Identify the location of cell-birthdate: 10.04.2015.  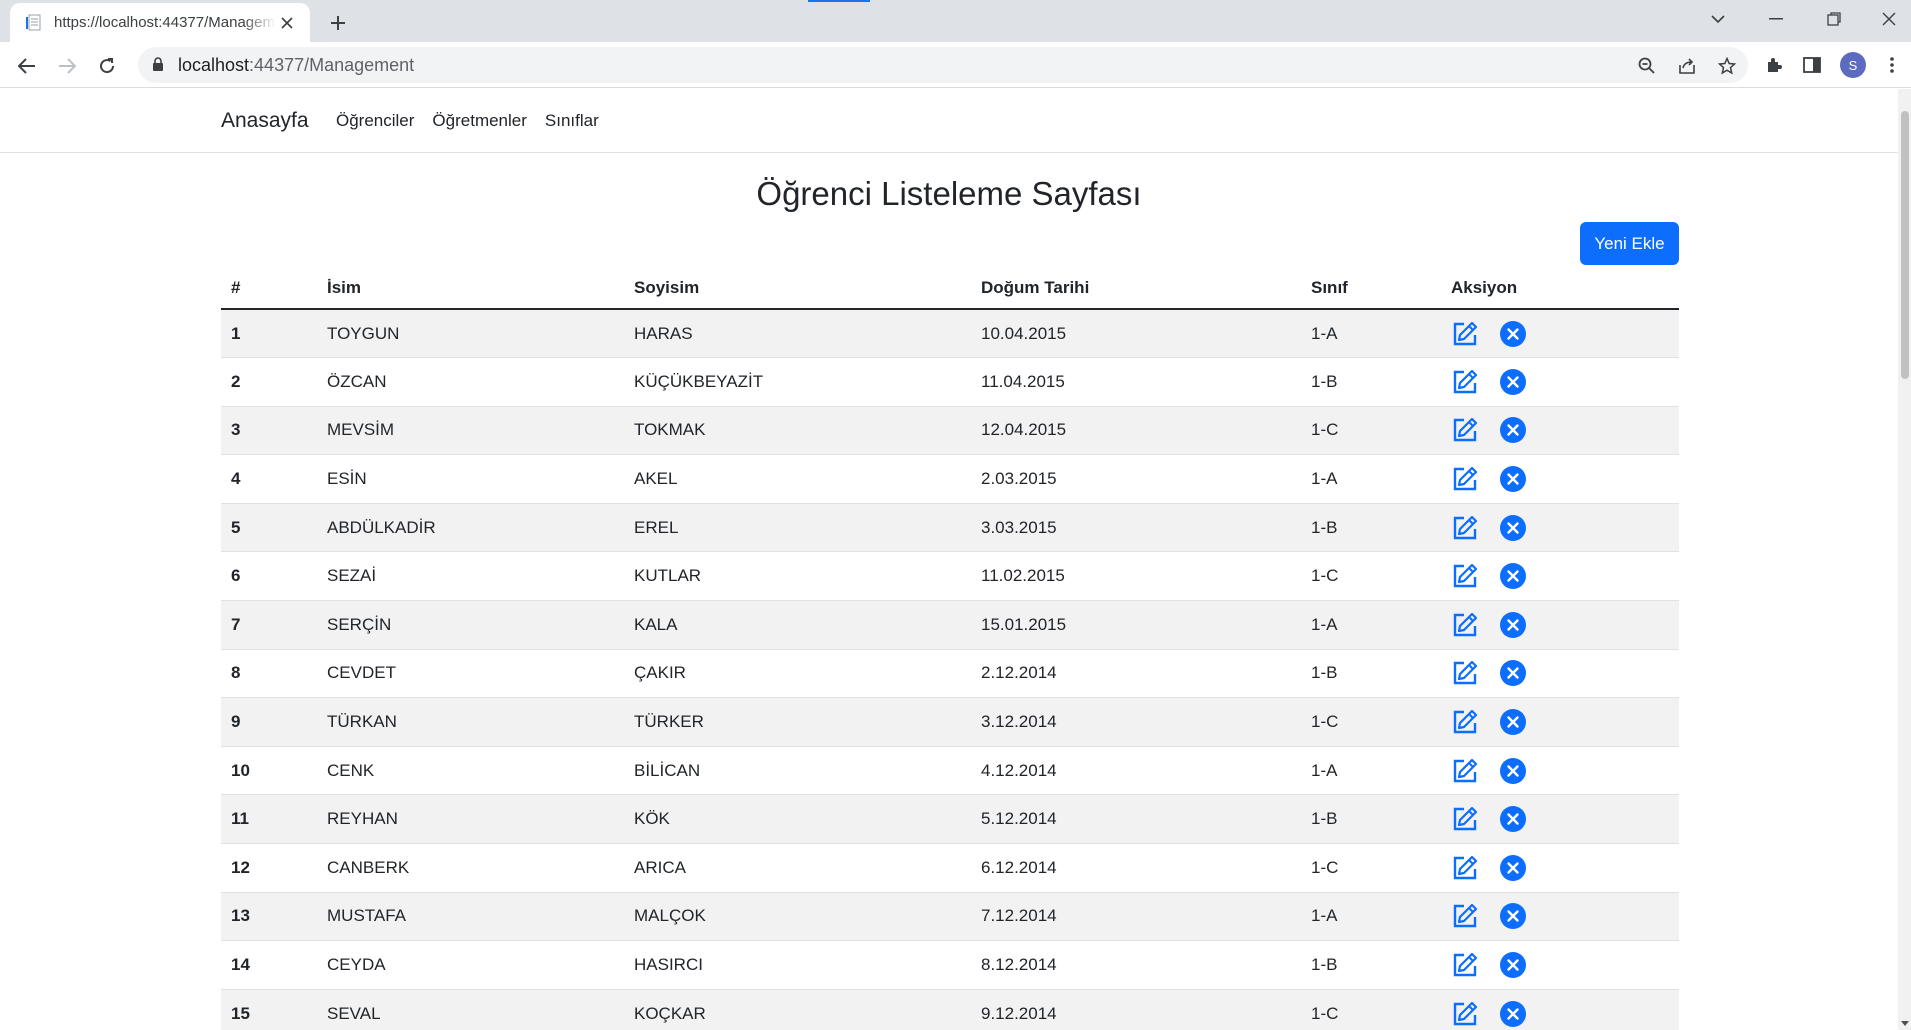
(1136, 333).